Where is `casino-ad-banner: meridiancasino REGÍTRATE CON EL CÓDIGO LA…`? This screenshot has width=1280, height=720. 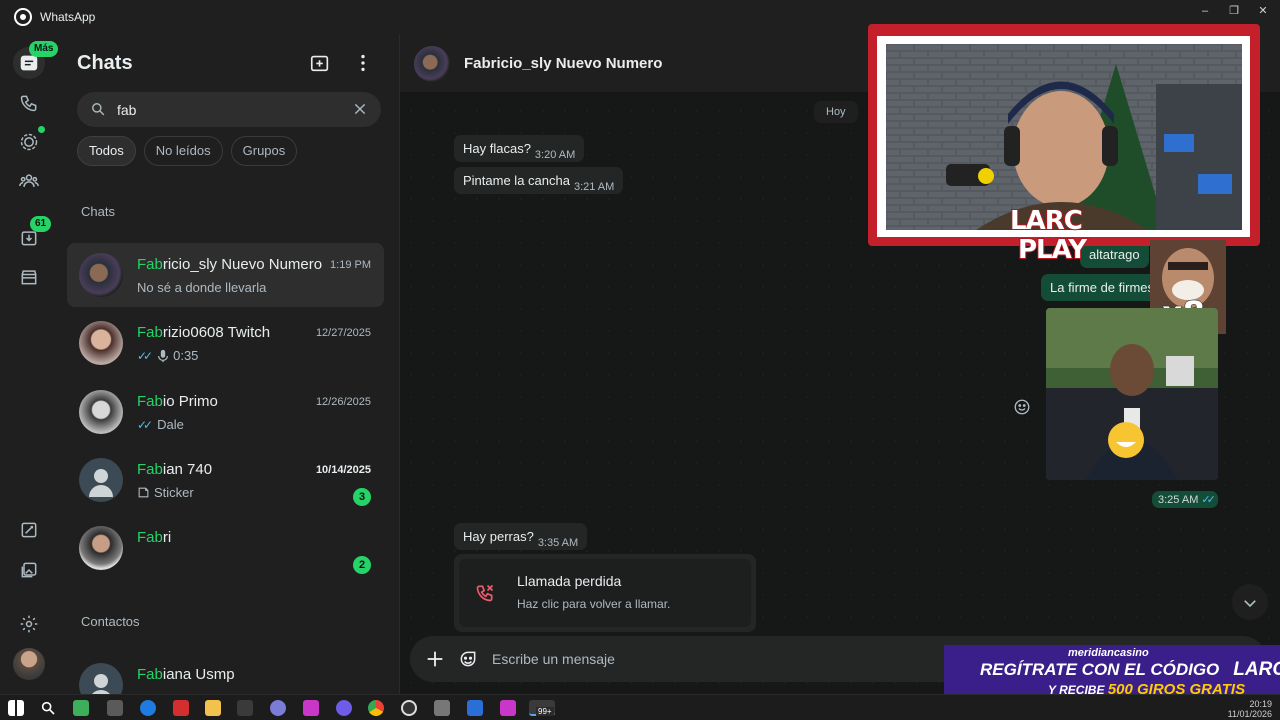
casino-ad-banner: meridiancasino REGÍTRATE CON EL CÓDIGO LA… is located at coordinates (1112, 673).